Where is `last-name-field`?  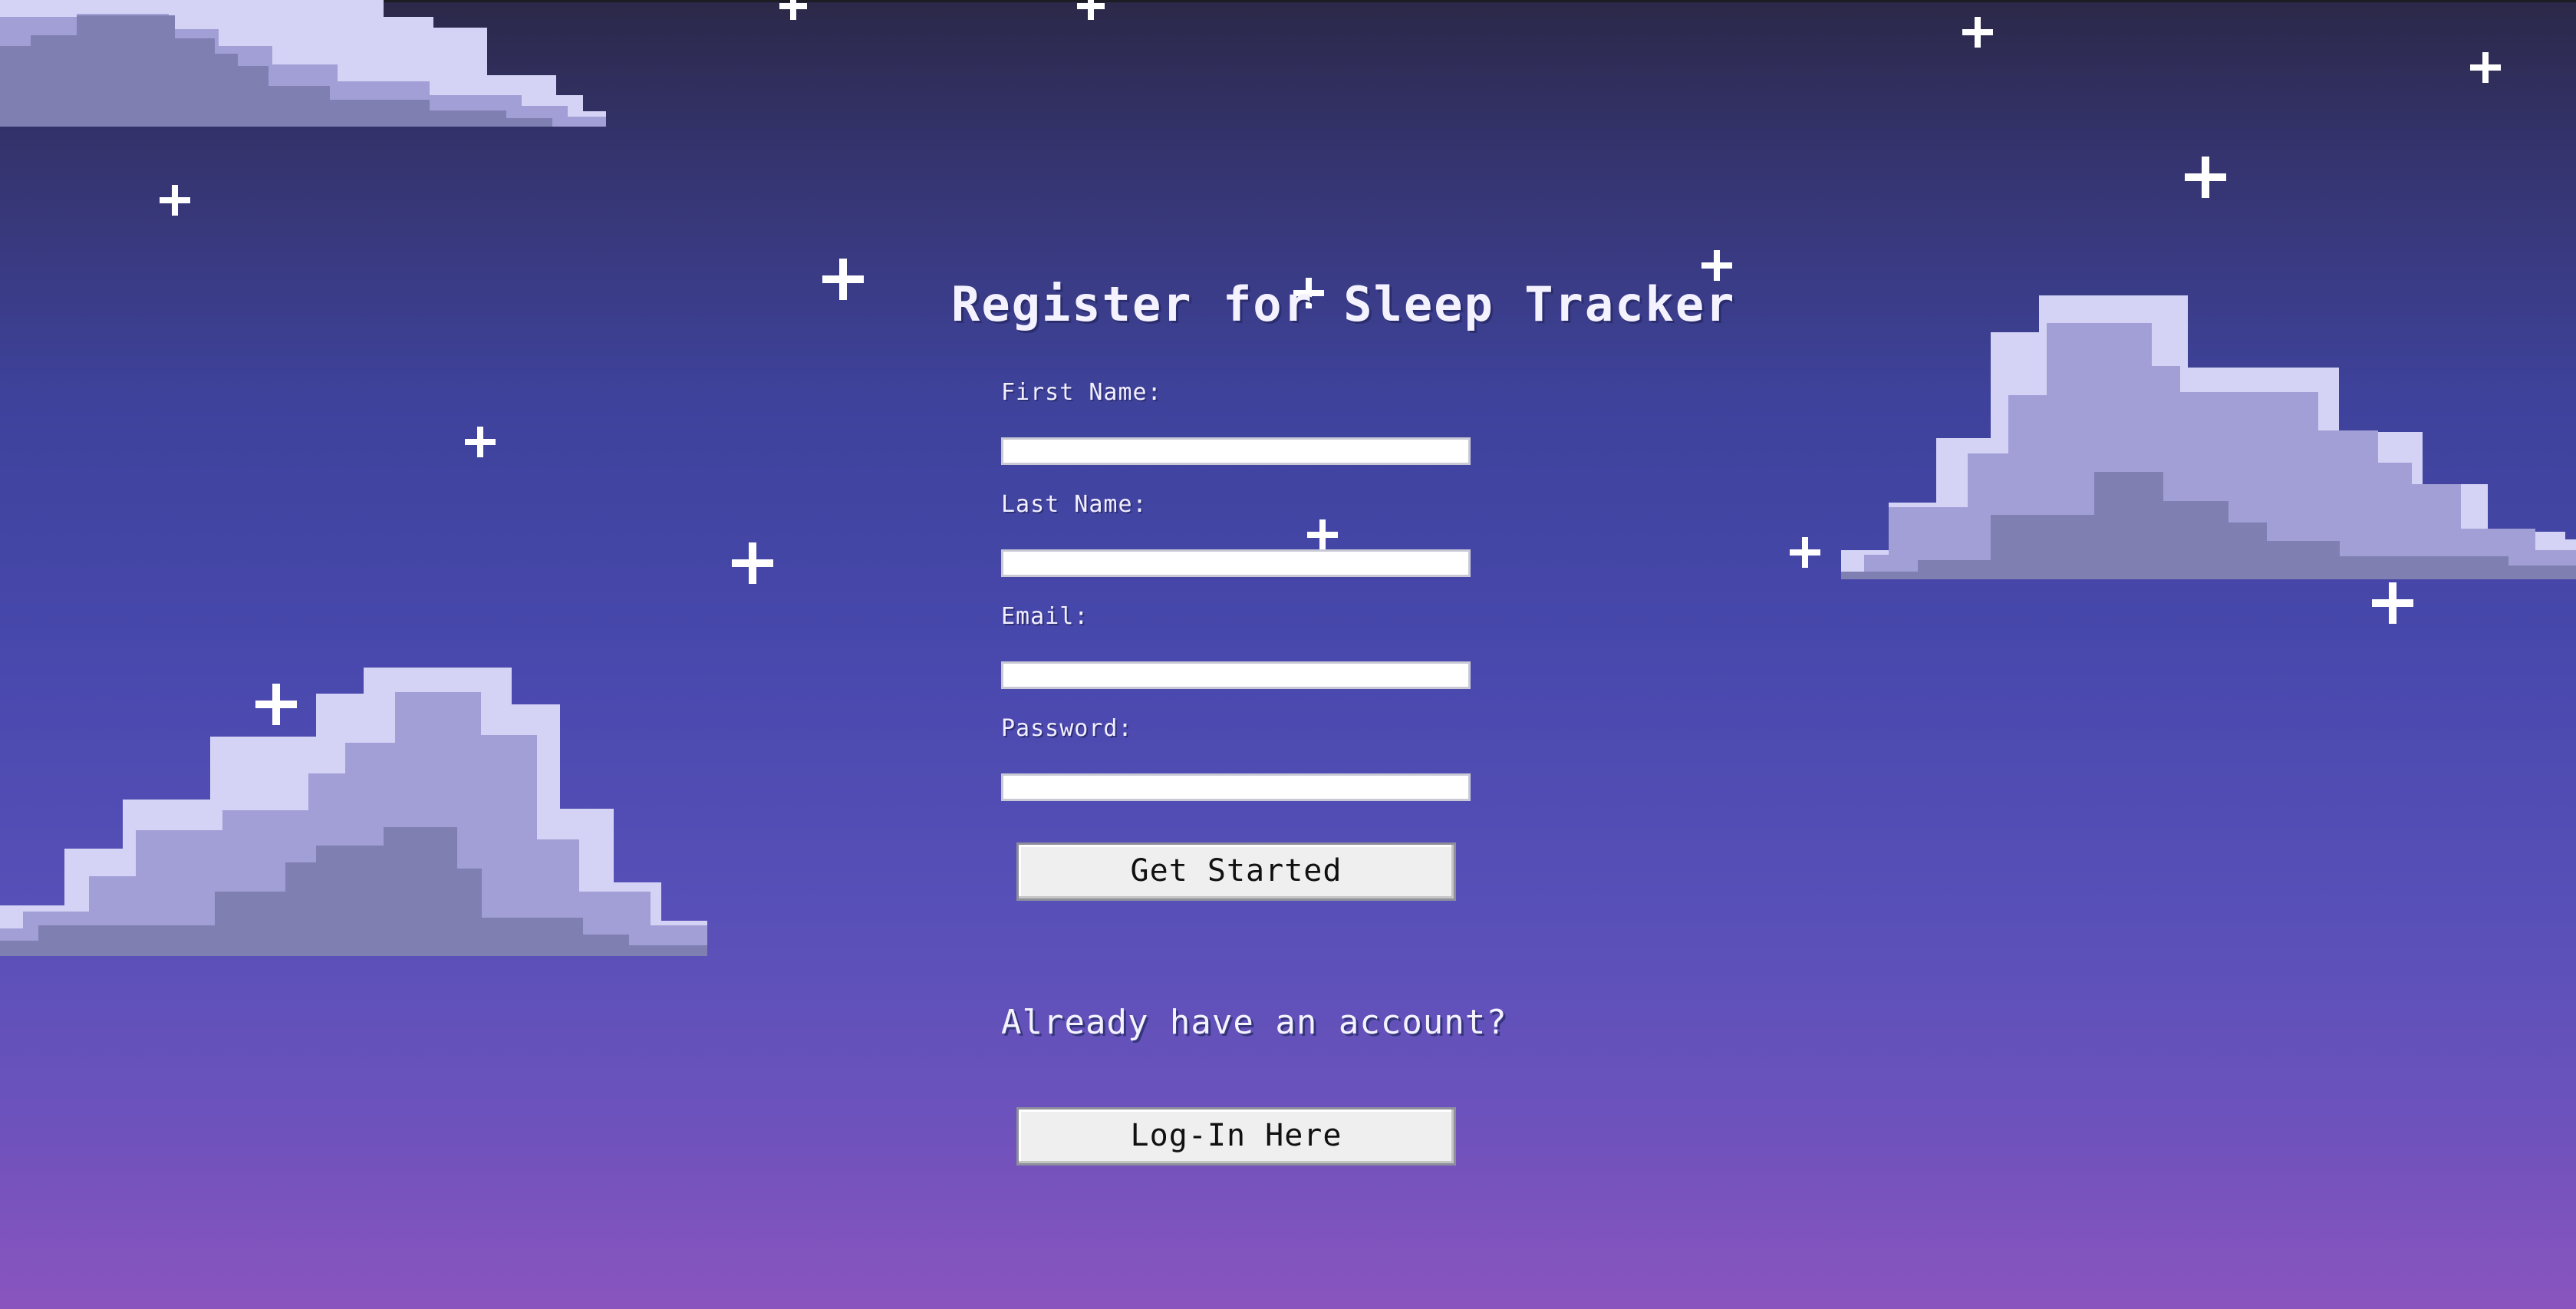
last-name-field is located at coordinates (1236, 563).